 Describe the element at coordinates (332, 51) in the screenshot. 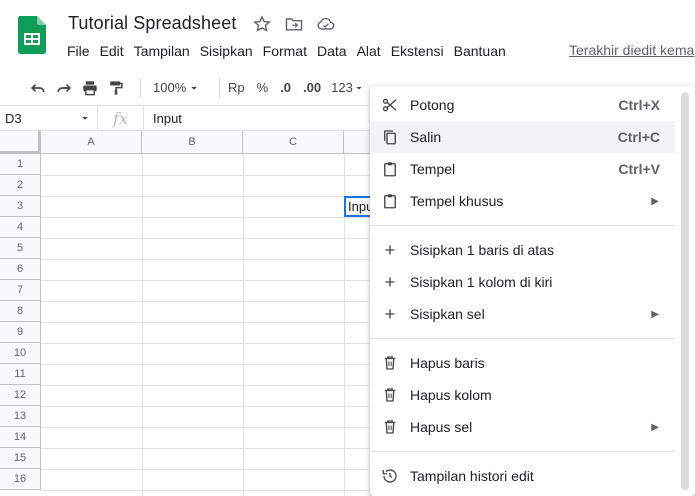

I see `menu-data: Data` at that location.